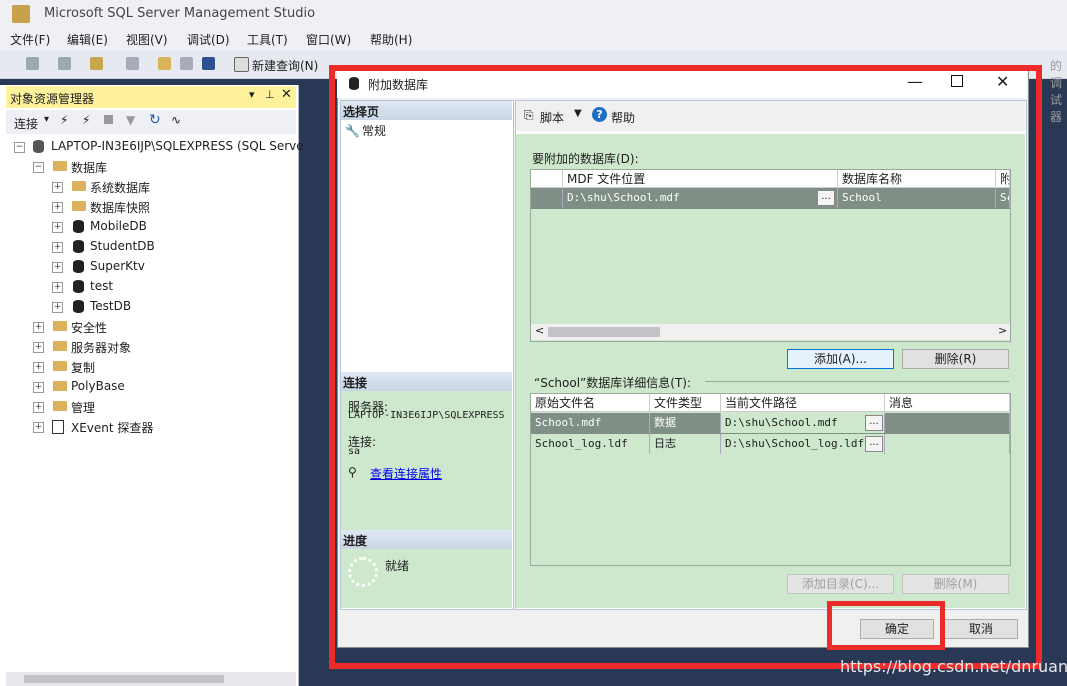  What do you see at coordinates (176, 120) in the screenshot?
I see `activity-monitor-icon: ∿` at bounding box center [176, 120].